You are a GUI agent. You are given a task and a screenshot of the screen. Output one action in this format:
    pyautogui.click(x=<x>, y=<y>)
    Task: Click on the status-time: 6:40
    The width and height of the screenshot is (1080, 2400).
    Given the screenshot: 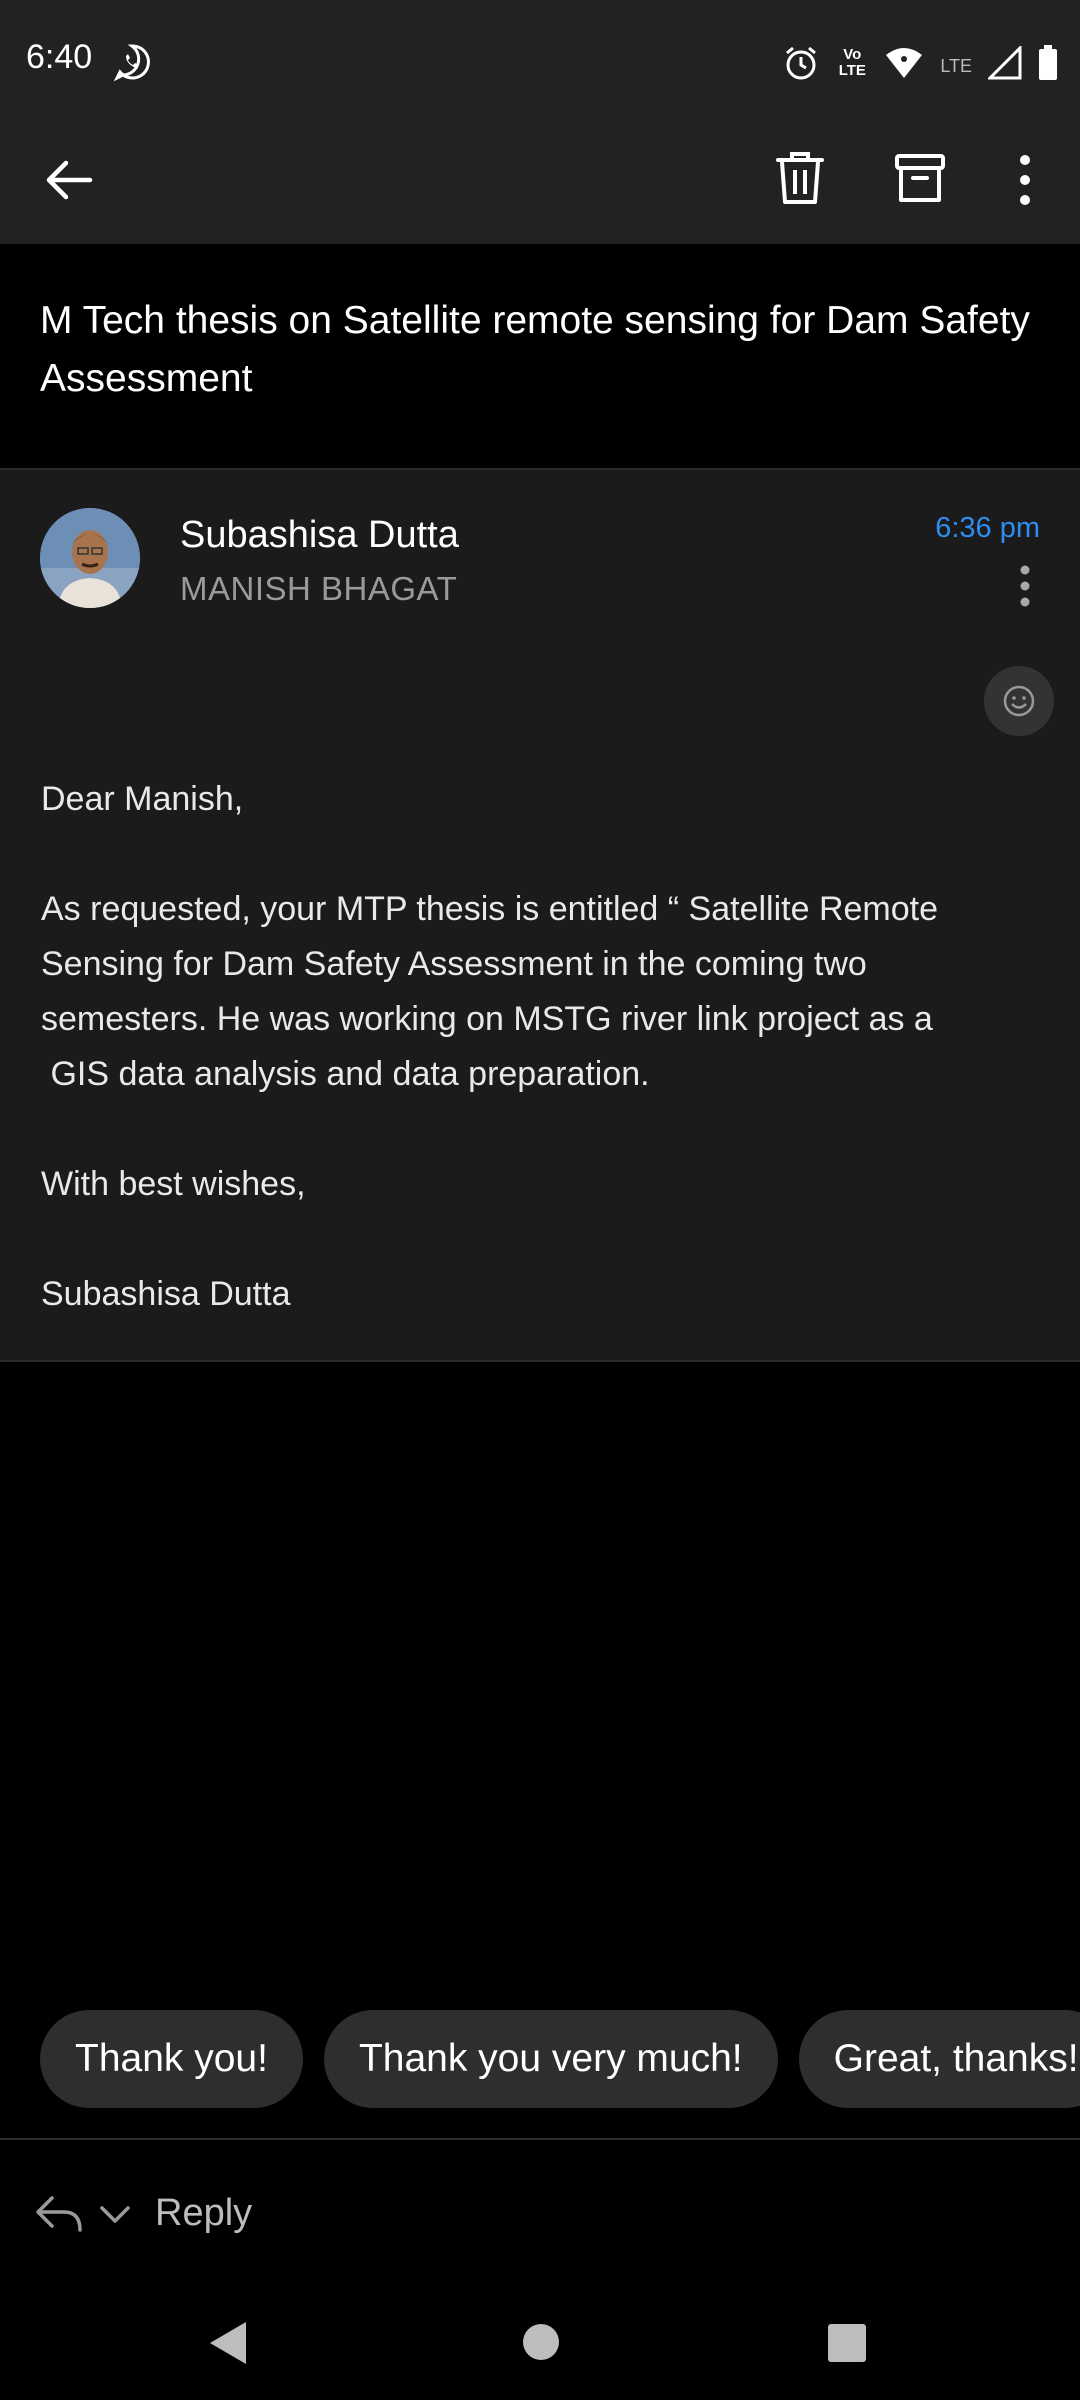 What is the action you would take?
    pyautogui.click(x=59, y=57)
    